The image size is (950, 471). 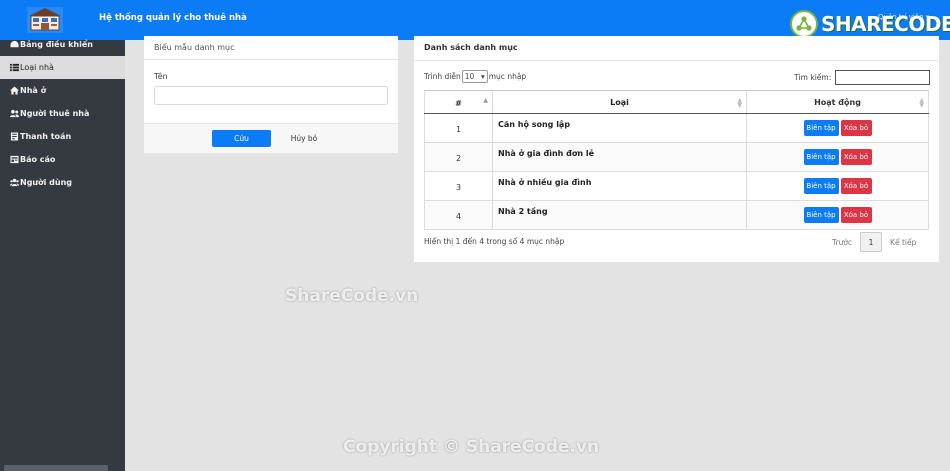 What do you see at coordinates (676, 48) in the screenshot?
I see `list-title: Danh sách danh mục` at bounding box center [676, 48].